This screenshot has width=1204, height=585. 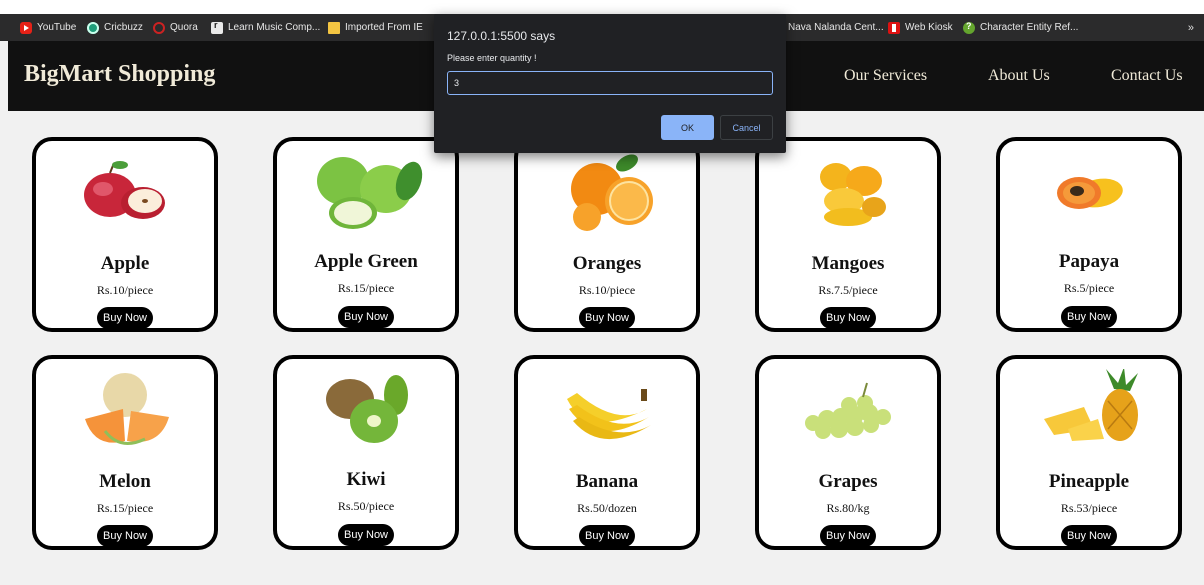 I want to click on nav-about-us: About Us, so click(x=1019, y=76).